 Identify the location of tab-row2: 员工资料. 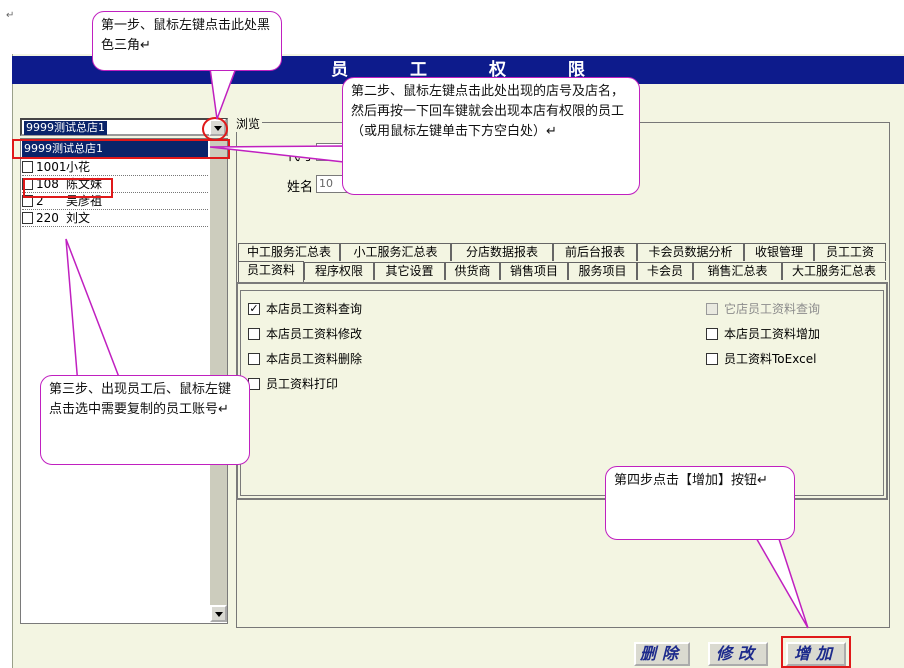
(271, 271).